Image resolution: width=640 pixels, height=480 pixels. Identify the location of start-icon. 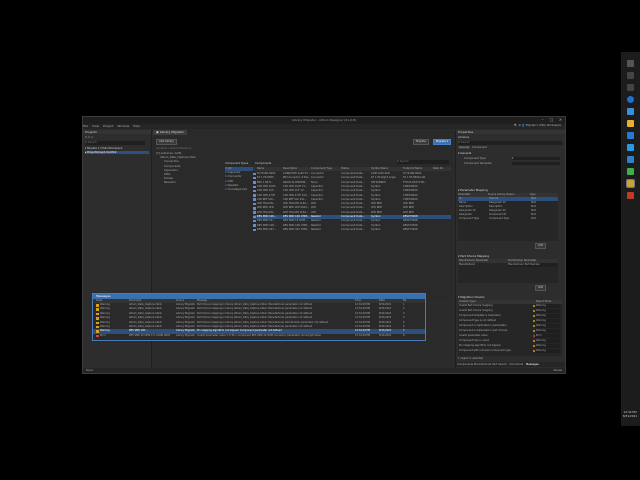
(630, 63).